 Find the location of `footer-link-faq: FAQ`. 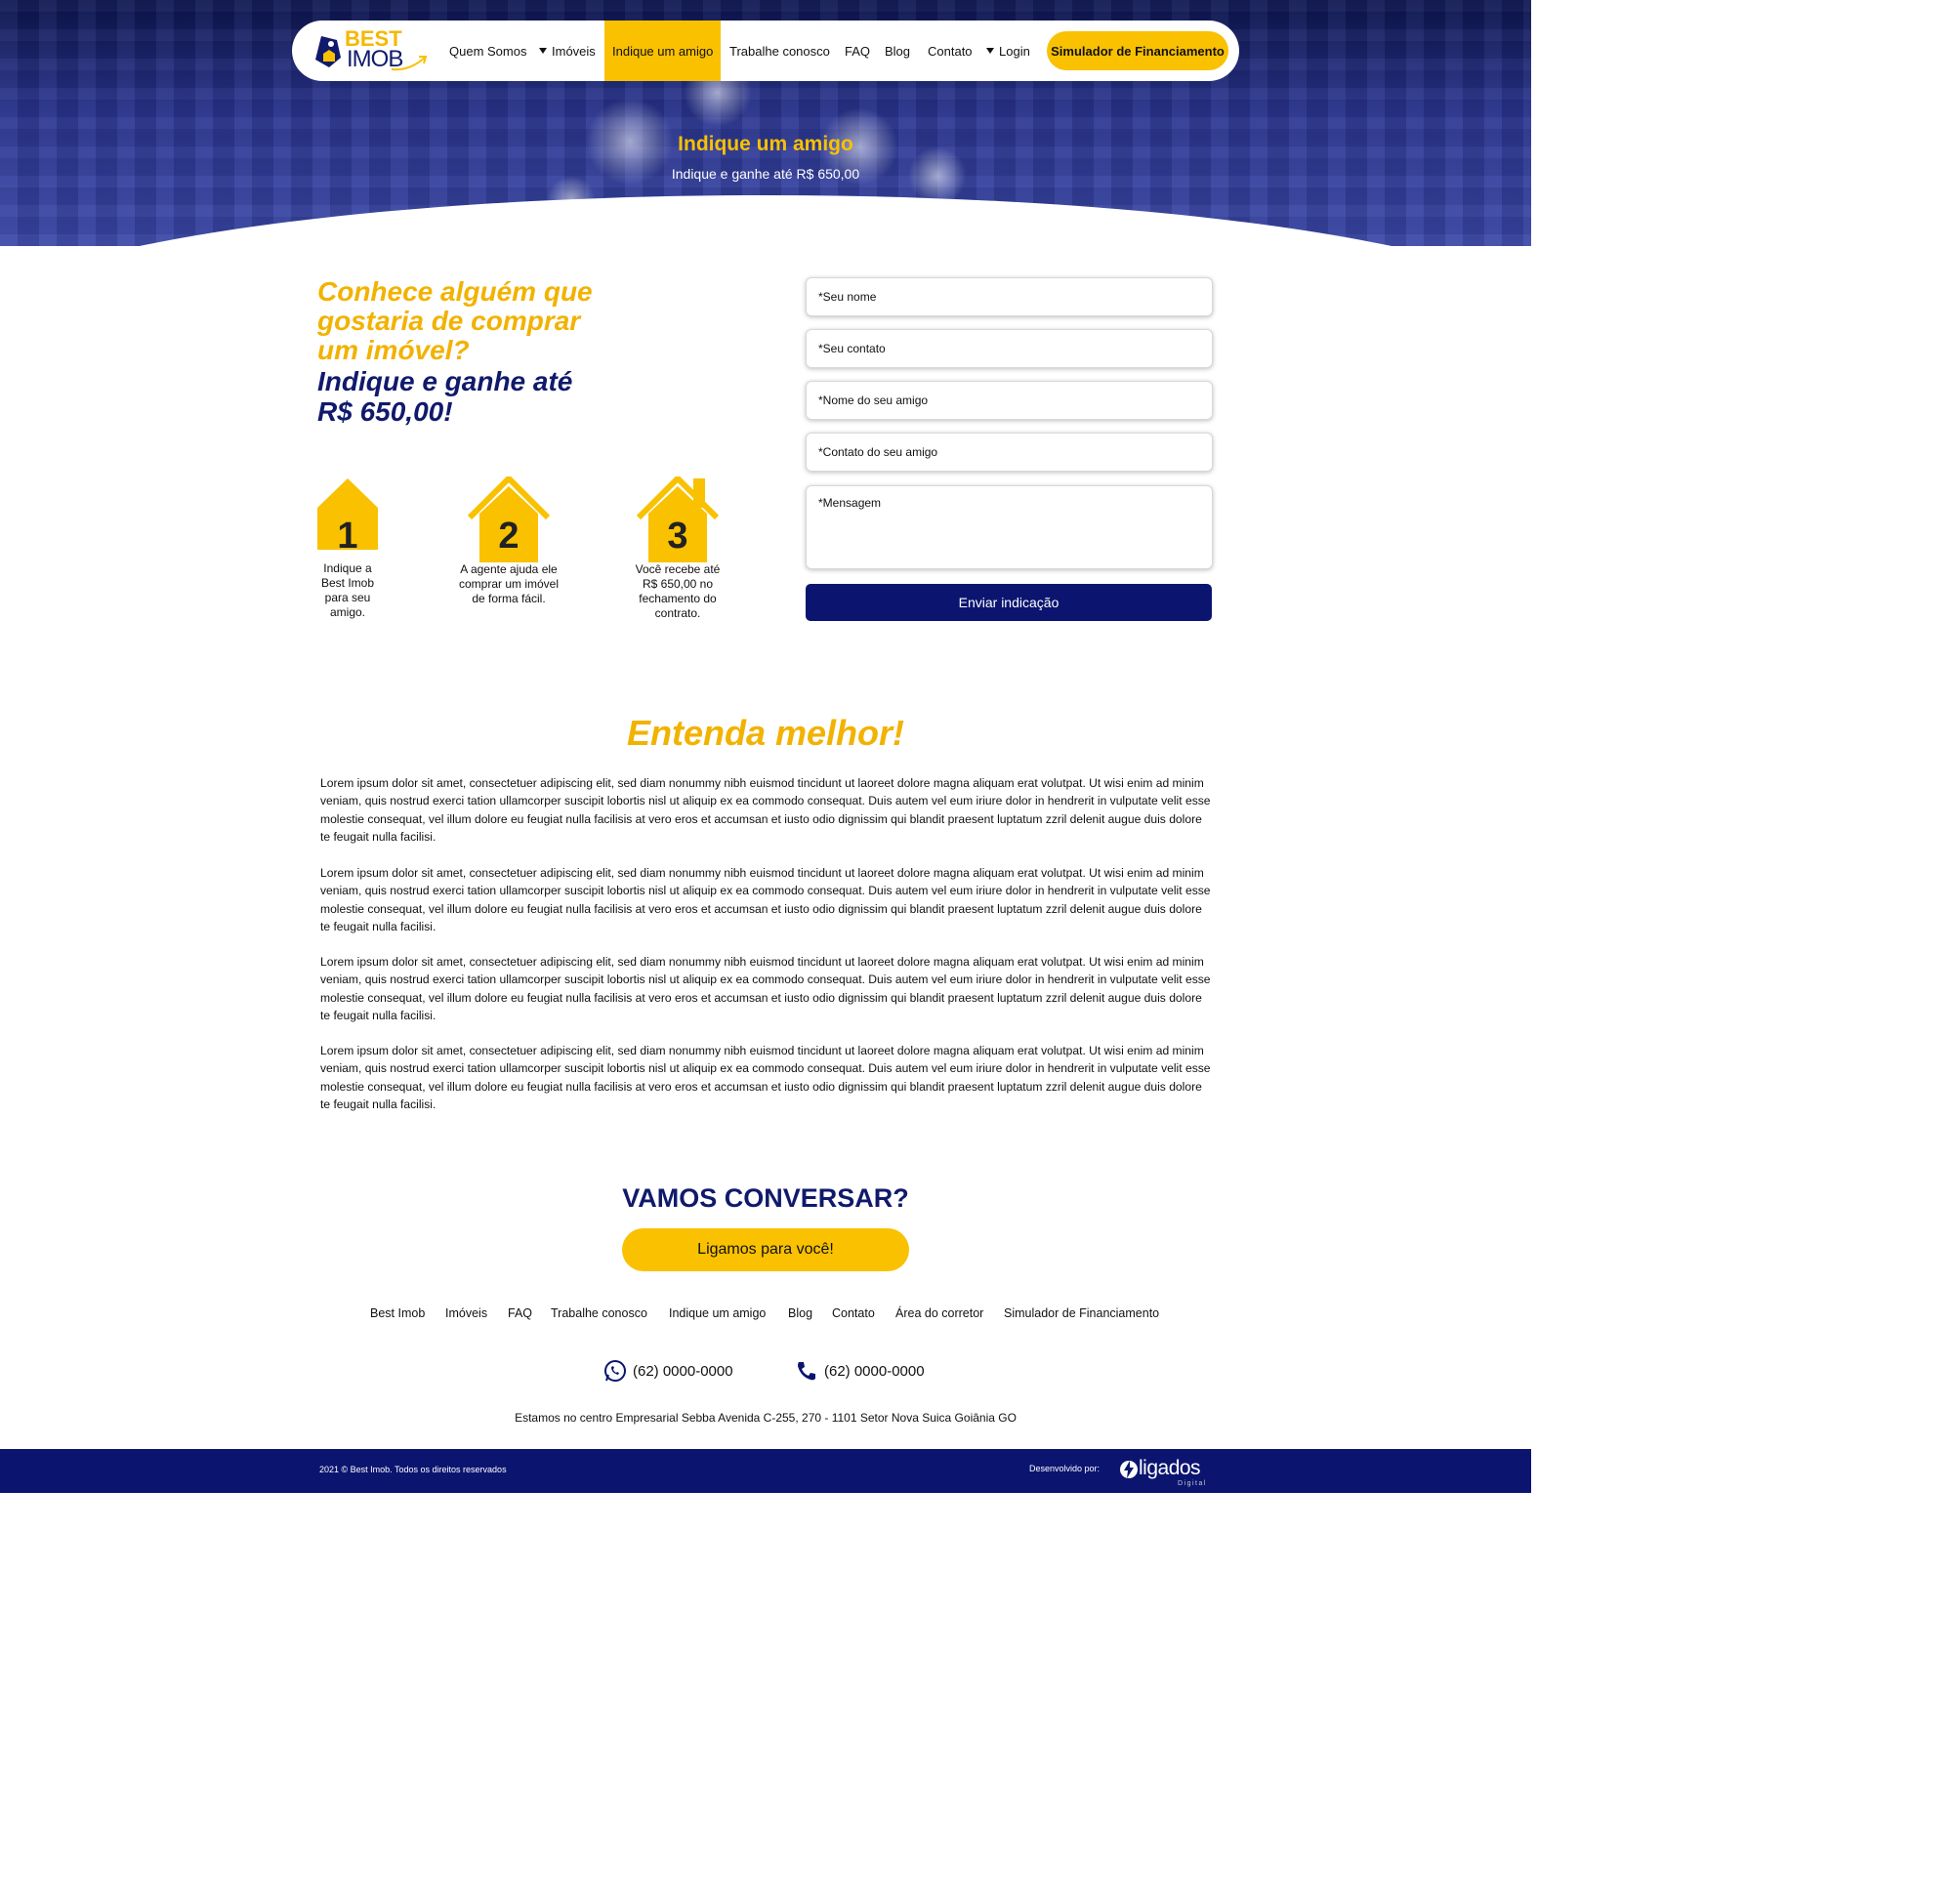

footer-link-faq: FAQ is located at coordinates (520, 1313).